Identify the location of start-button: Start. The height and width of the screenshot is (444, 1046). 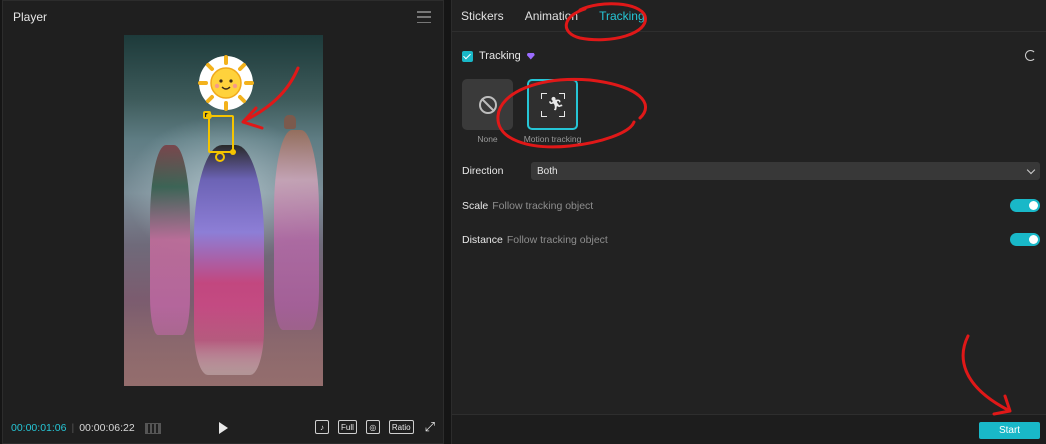
(1009, 430).